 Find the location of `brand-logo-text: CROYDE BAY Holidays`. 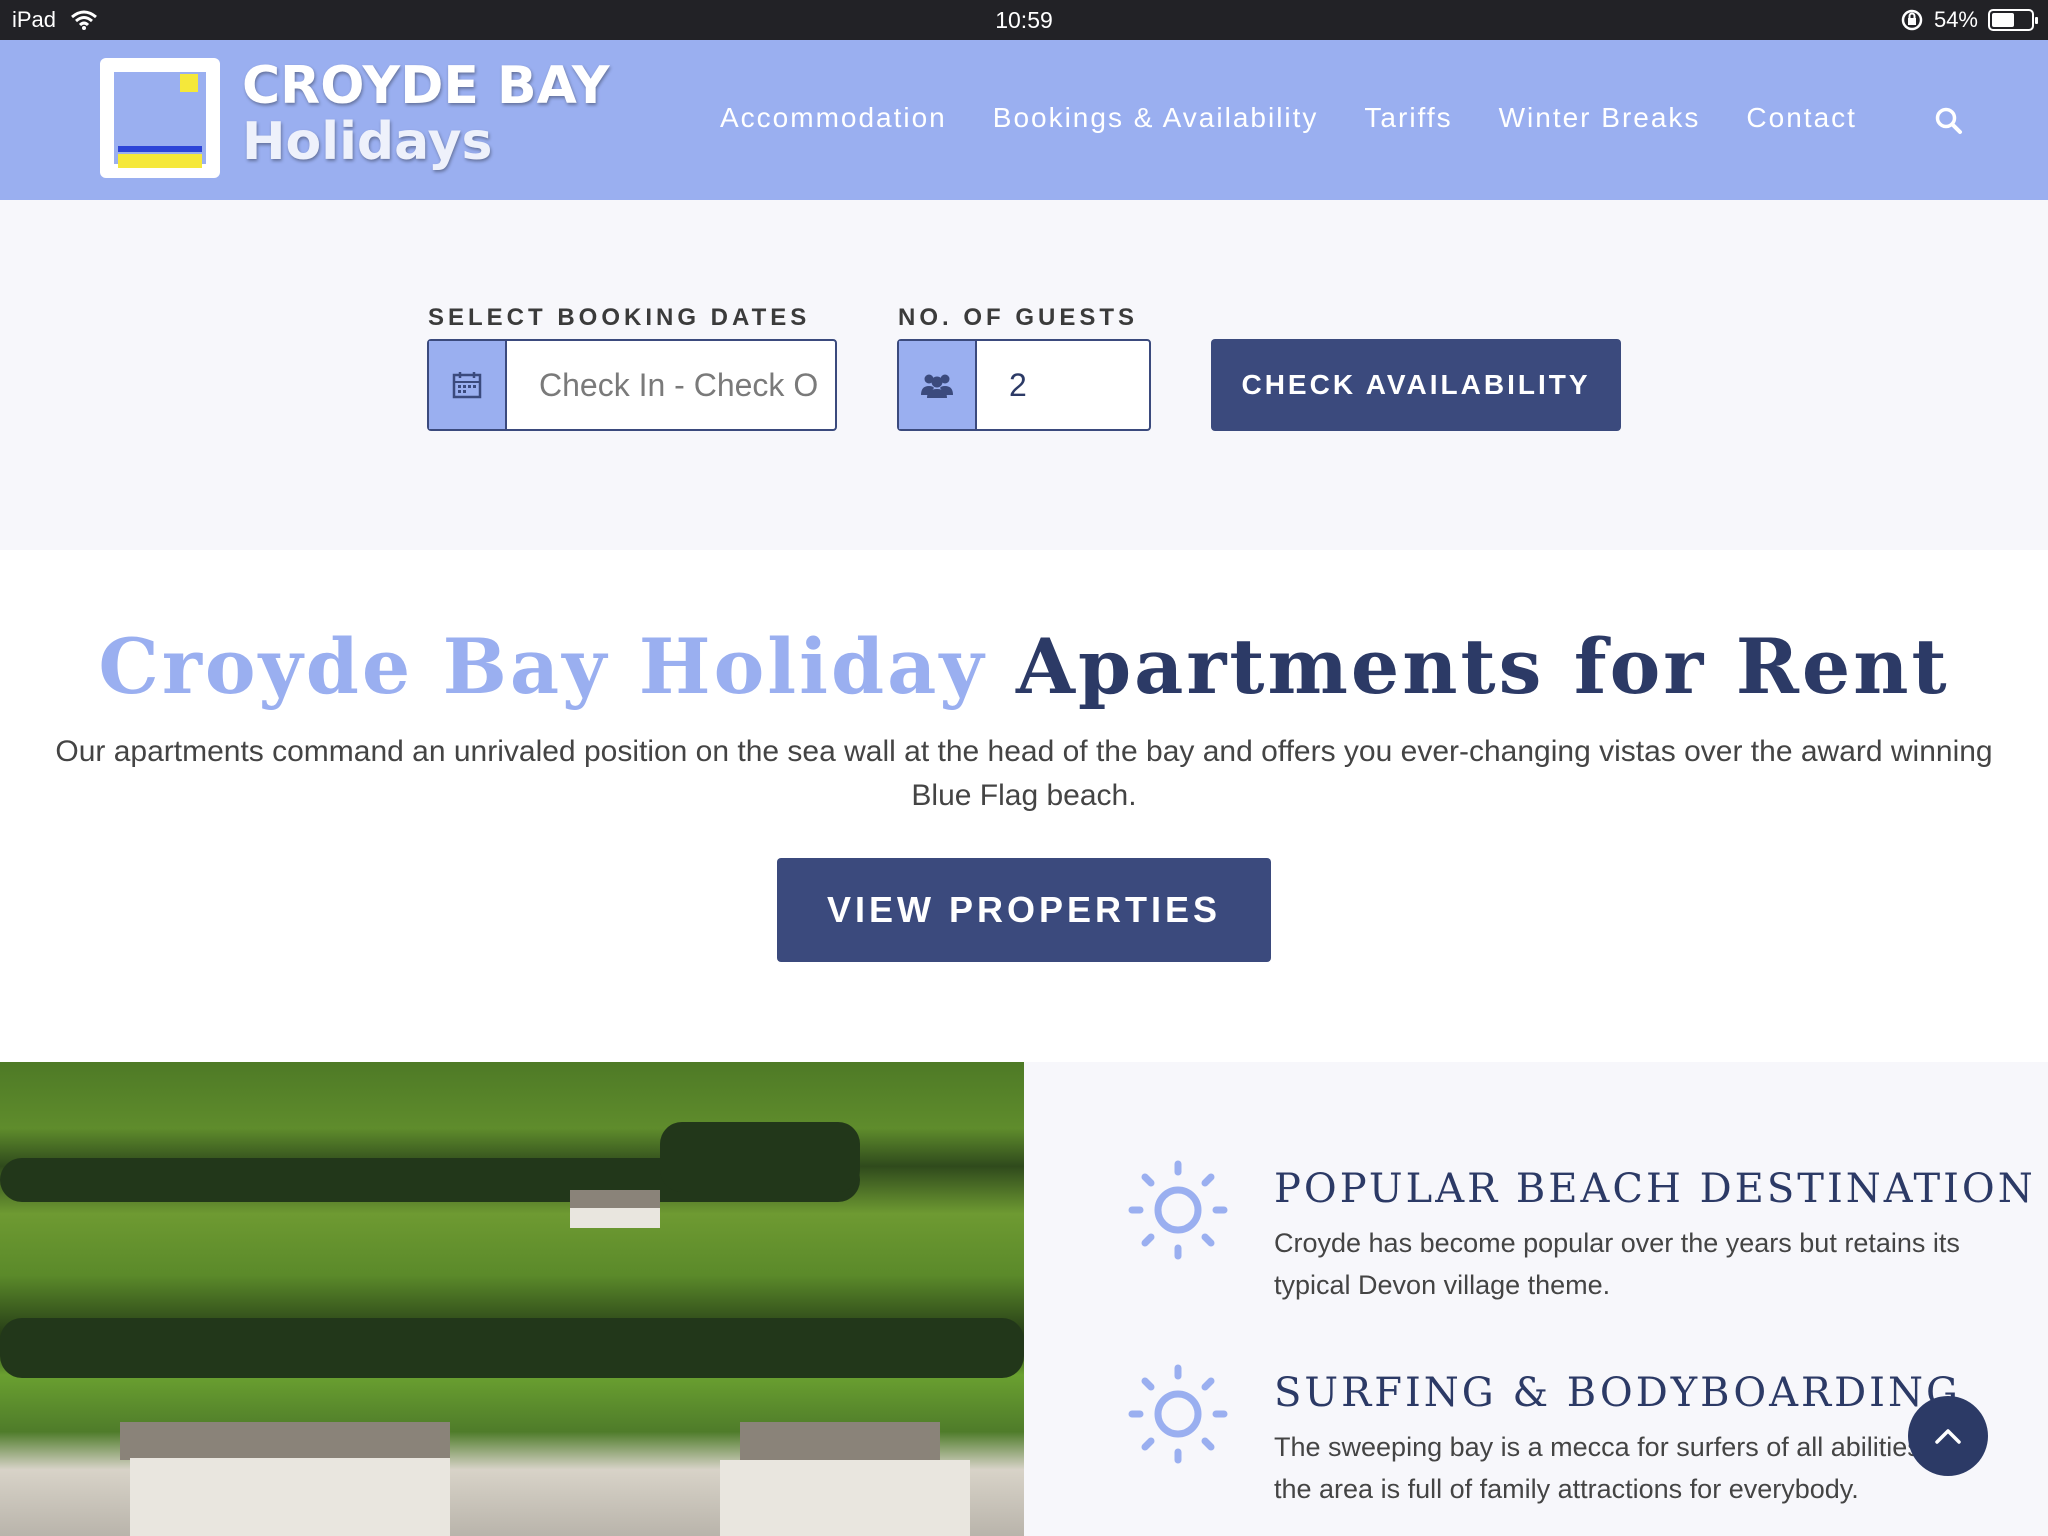

brand-logo-text: CROYDE BAY Holidays is located at coordinates (426, 114).